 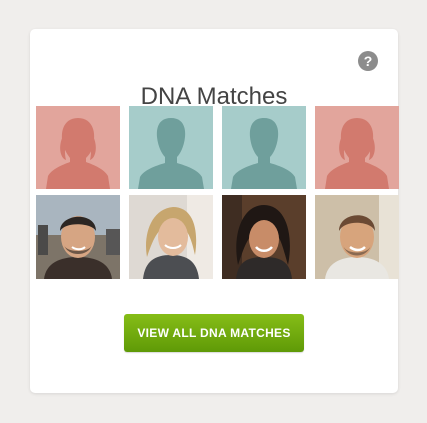 I want to click on view-all-dna-matches-button: VIEW ALL DNA MATCHES, so click(x=214, y=333).